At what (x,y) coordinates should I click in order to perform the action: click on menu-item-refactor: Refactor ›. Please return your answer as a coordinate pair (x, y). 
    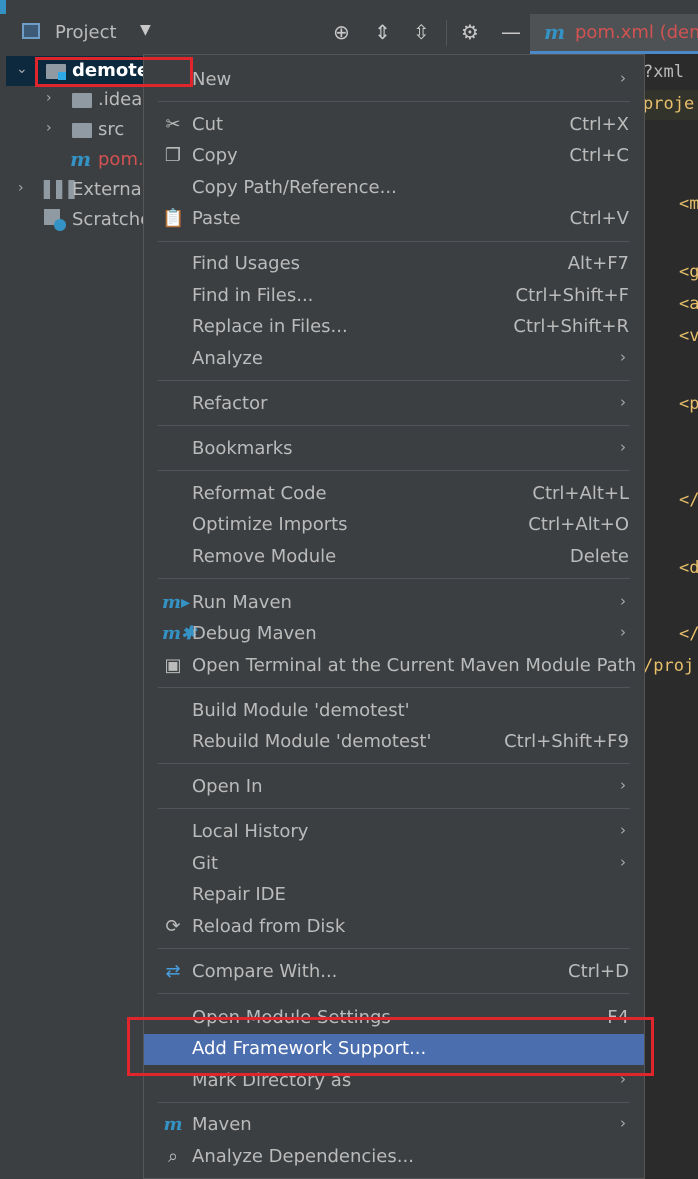
    Looking at the image, I should click on (394, 404).